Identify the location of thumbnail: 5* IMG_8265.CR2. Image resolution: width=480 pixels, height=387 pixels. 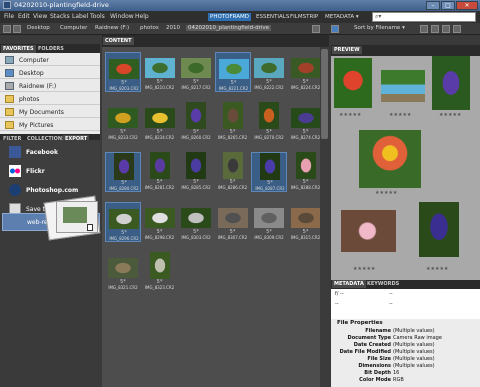
(233, 122).